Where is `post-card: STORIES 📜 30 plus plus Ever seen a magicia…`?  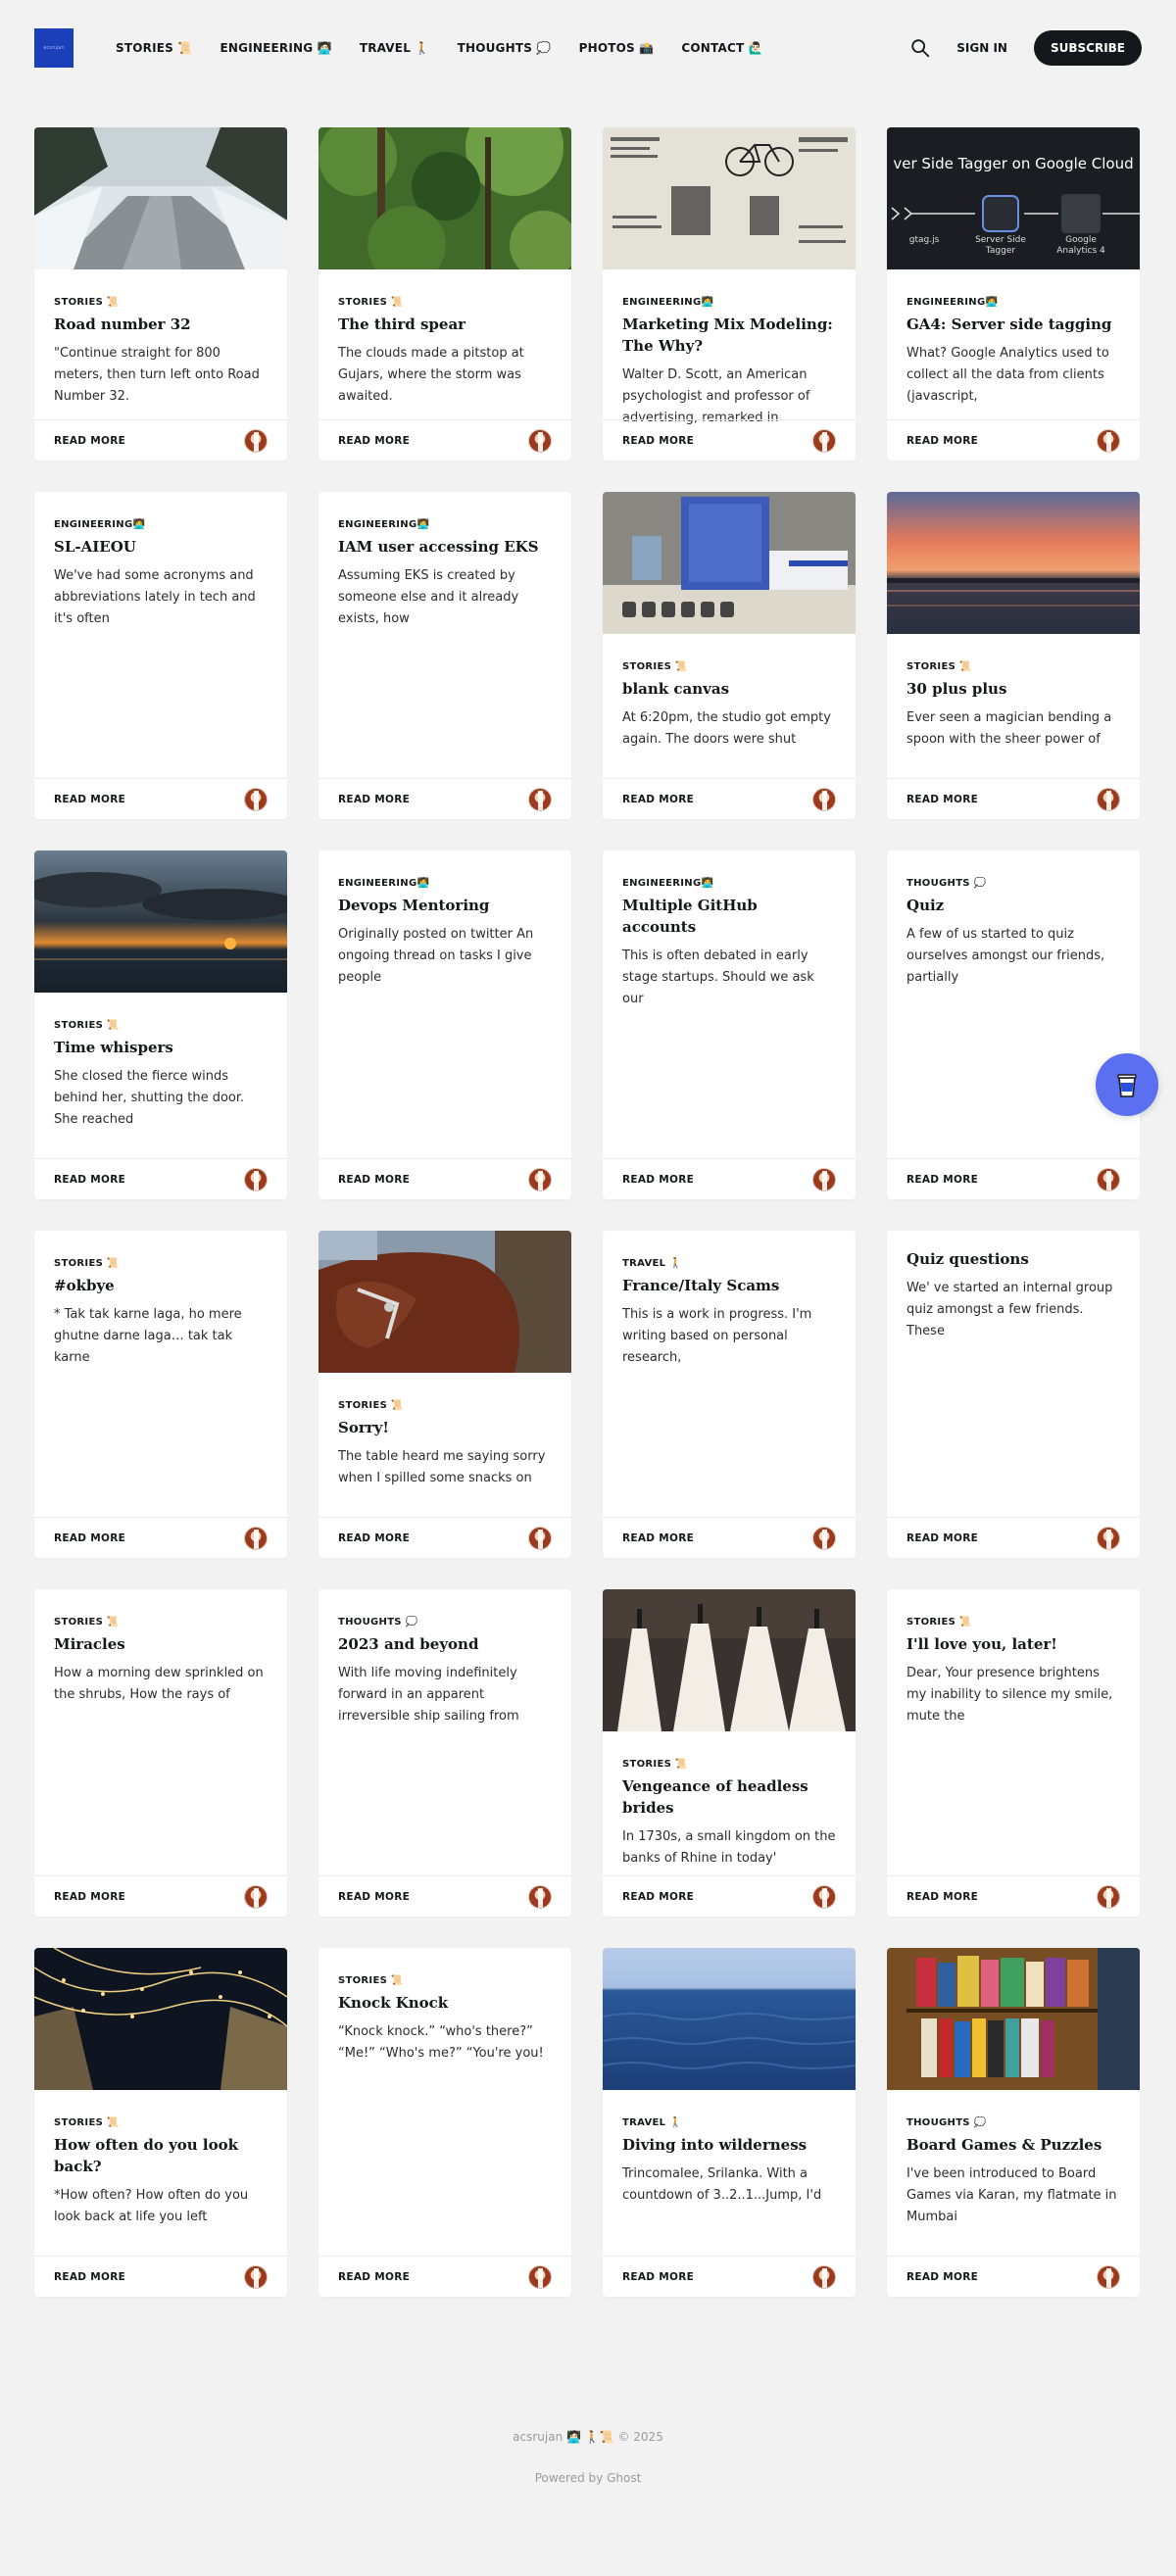
post-card: STORIES 📜 30 plus plus Ever seen a magicia… is located at coordinates (1013, 655).